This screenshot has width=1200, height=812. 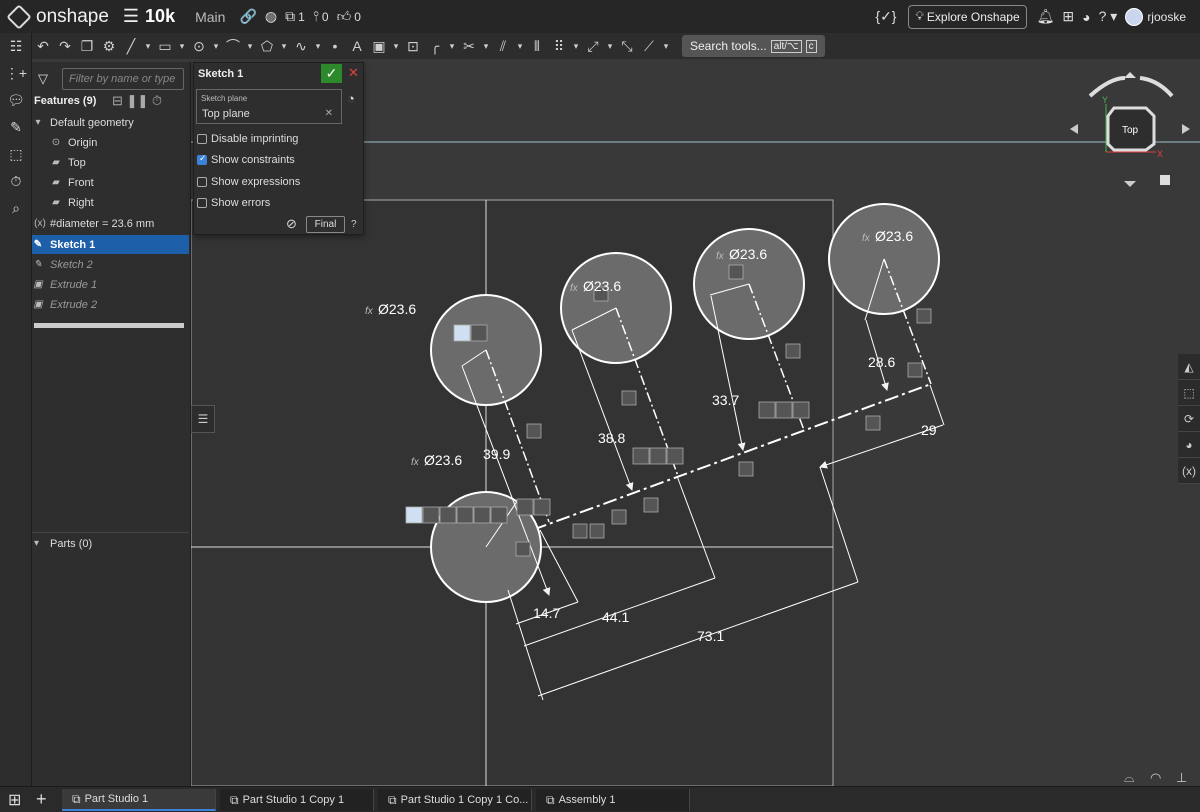 I want to click on parts-list-header: ▾ Parts (0), so click(x=110, y=543).